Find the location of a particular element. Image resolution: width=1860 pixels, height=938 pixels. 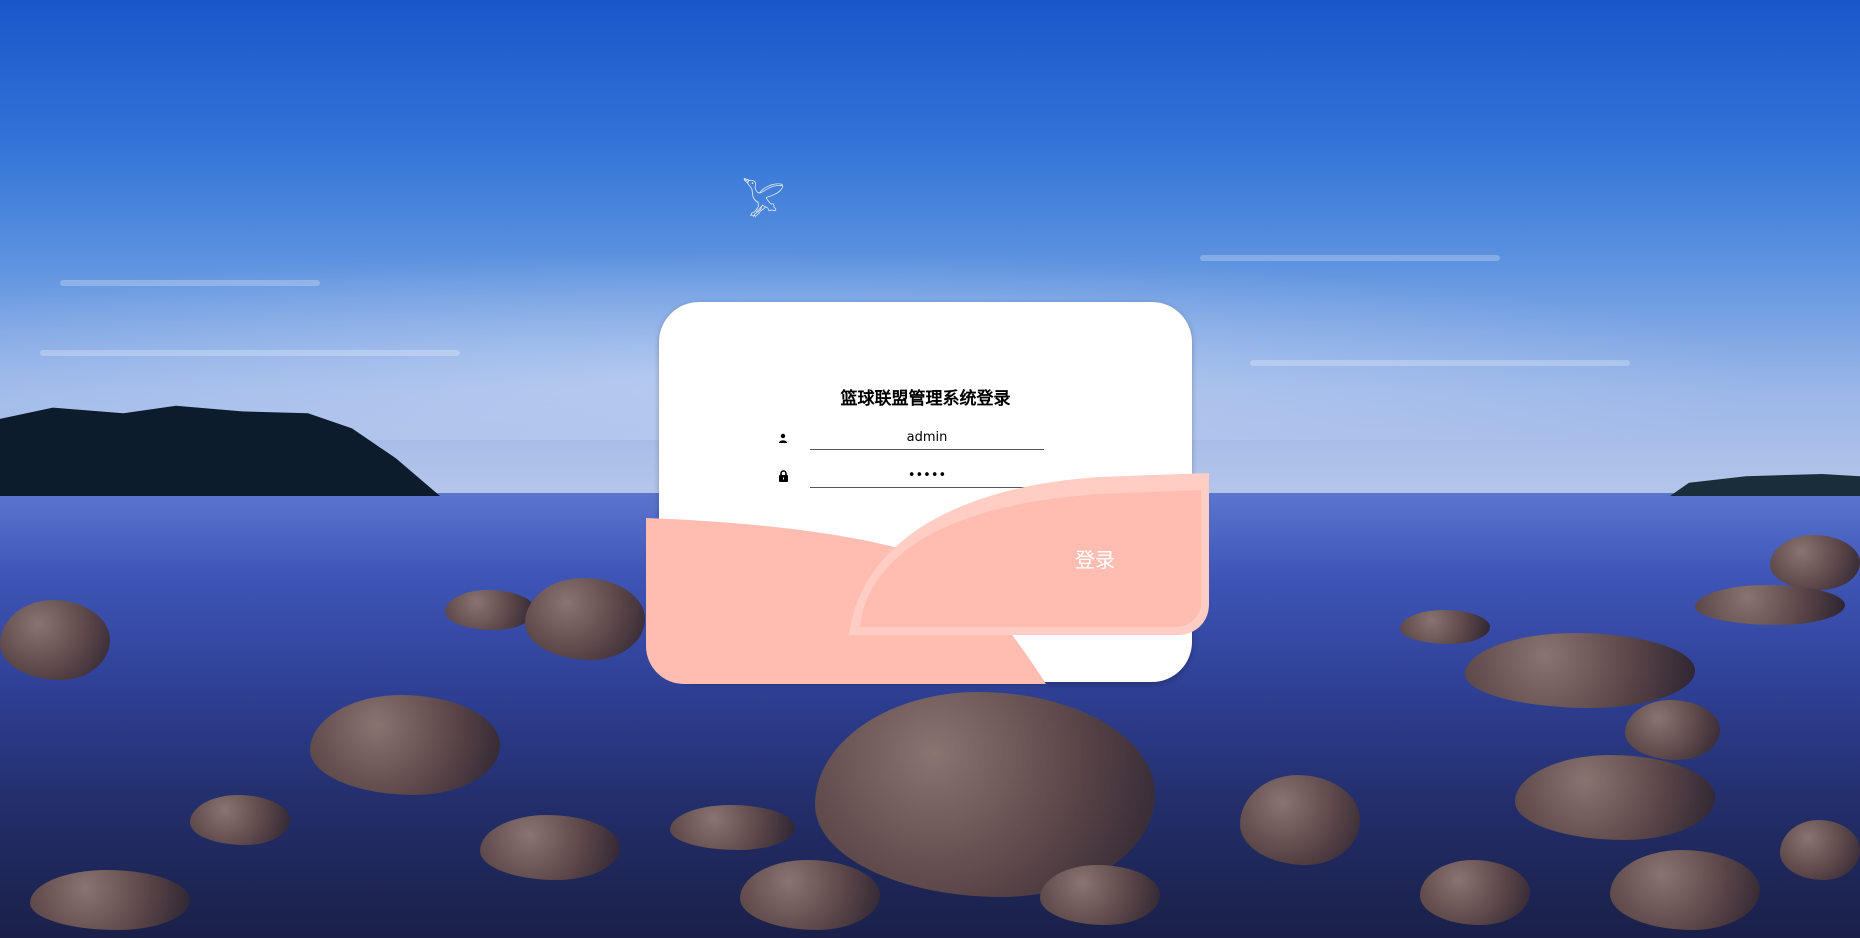

username-input is located at coordinates (927, 437).